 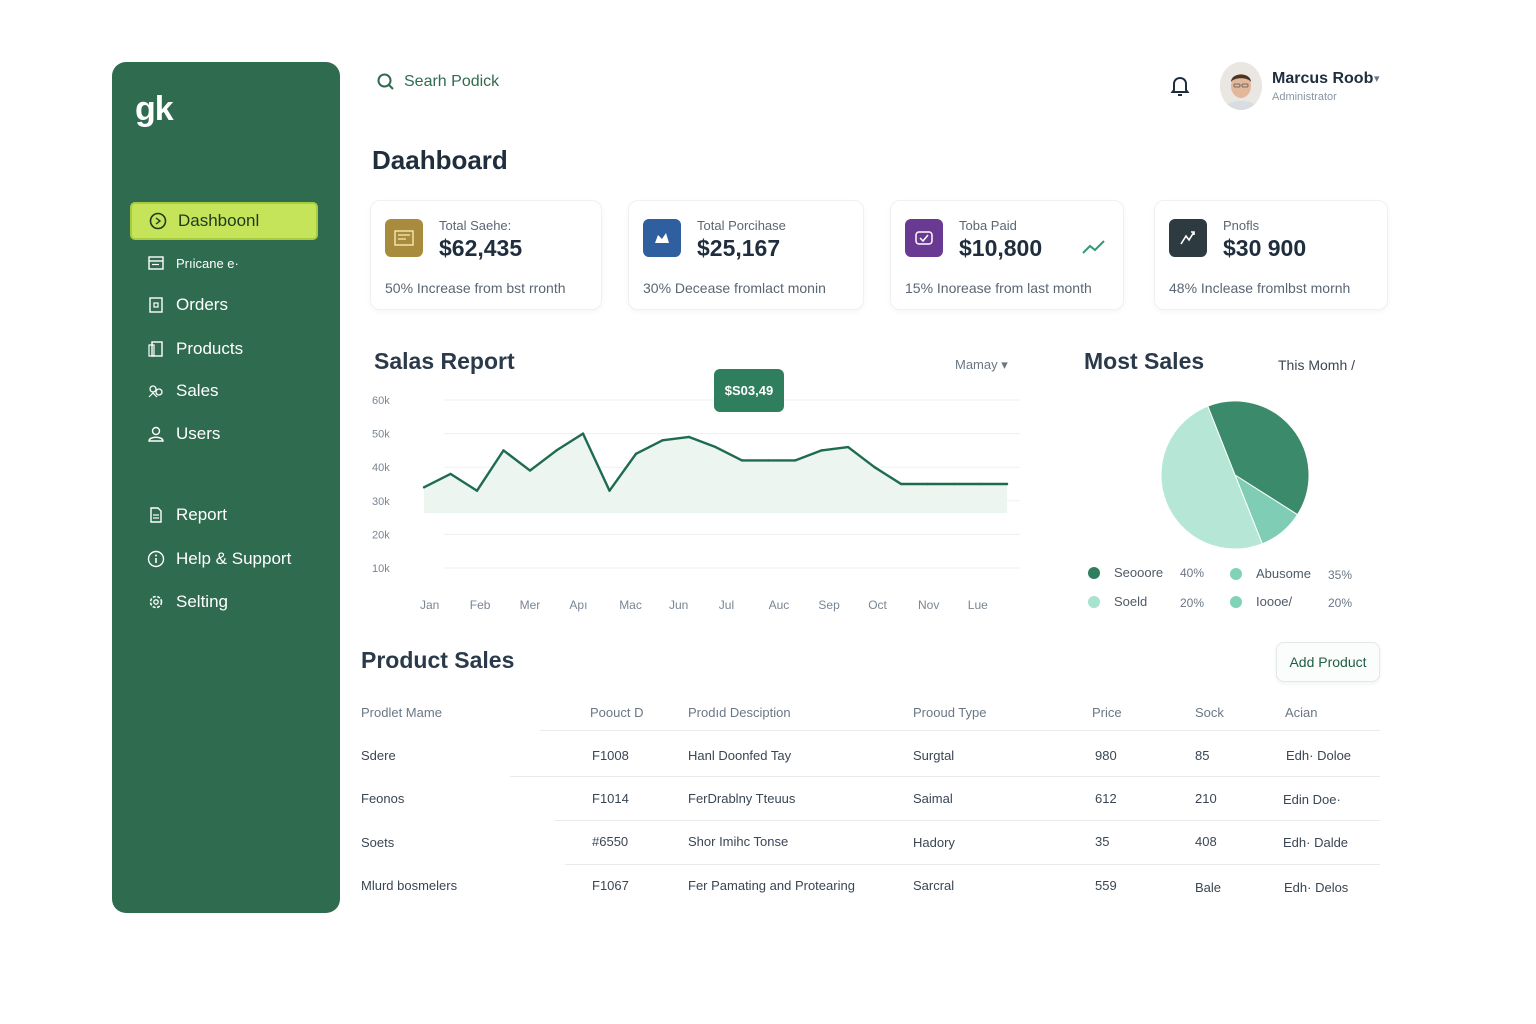 I want to click on legend-label: Abusome, so click(x=1283, y=573).